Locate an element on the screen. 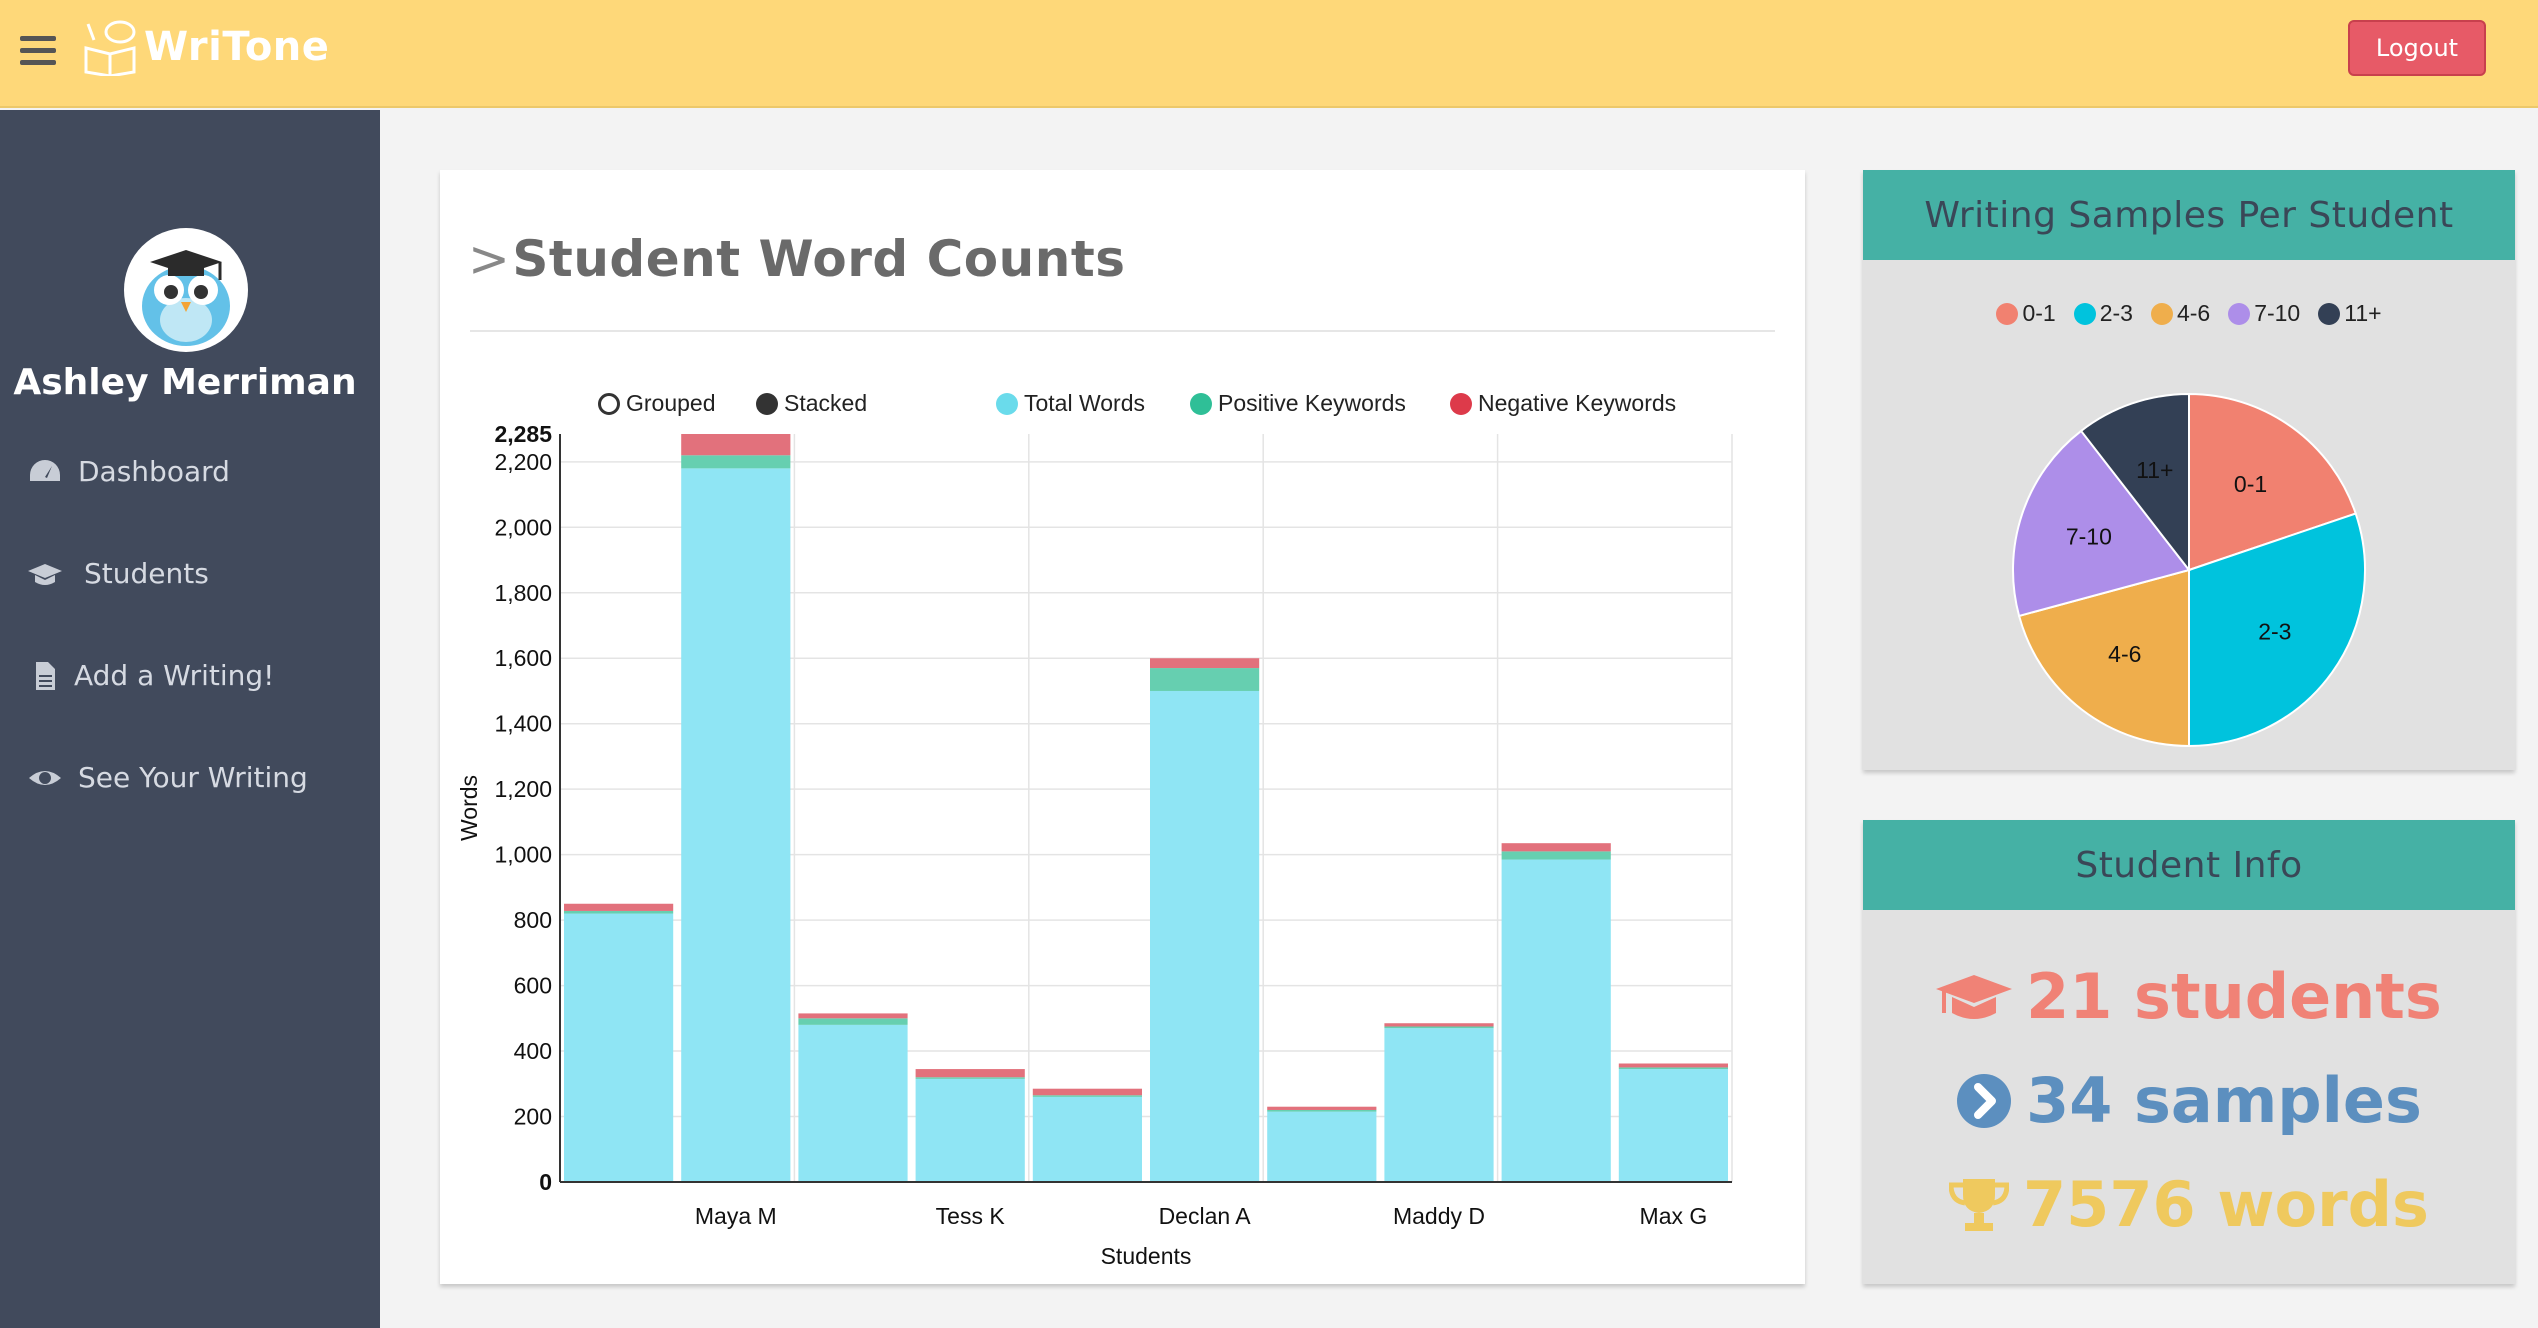  pie-slice-label: 4-6 is located at coordinates (2124, 654).